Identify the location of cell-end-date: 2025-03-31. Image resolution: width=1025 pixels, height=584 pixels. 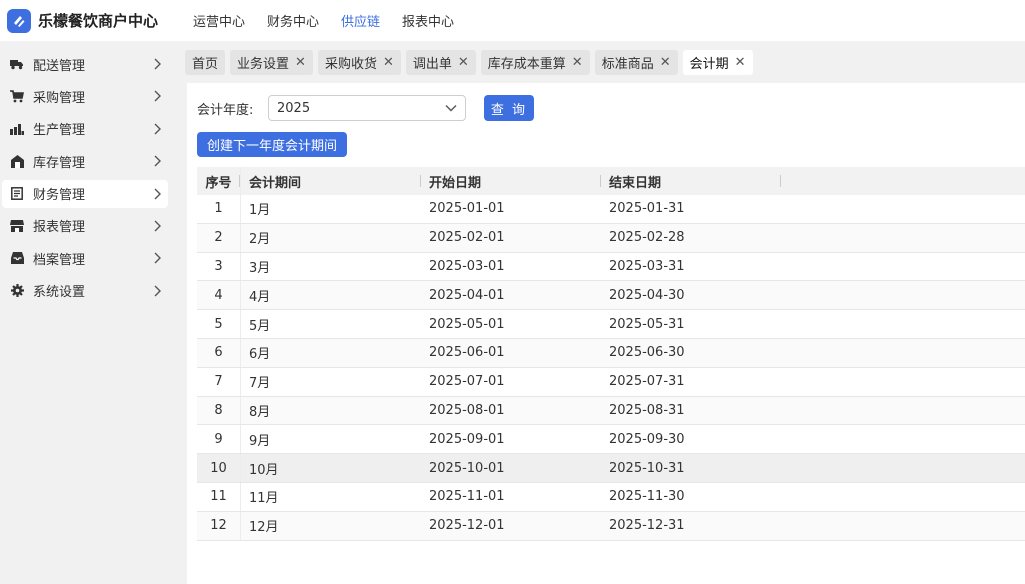
(647, 266).